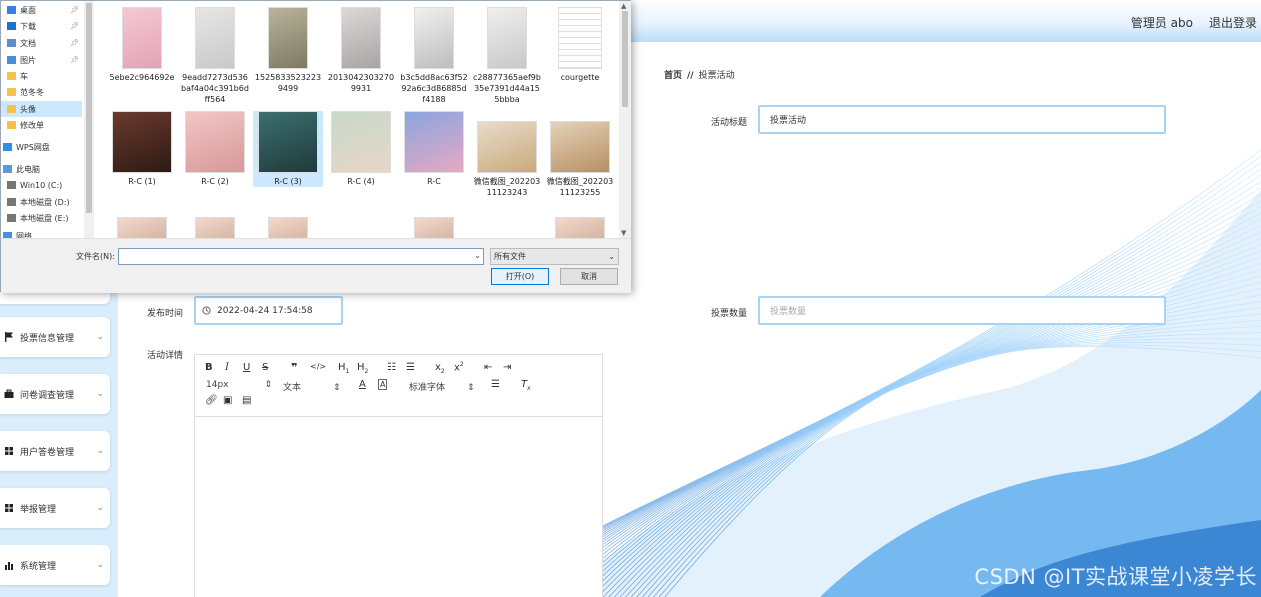 This screenshot has width=1261, height=597. Describe the element at coordinates (580, 38) in the screenshot. I see `document-icon` at that location.